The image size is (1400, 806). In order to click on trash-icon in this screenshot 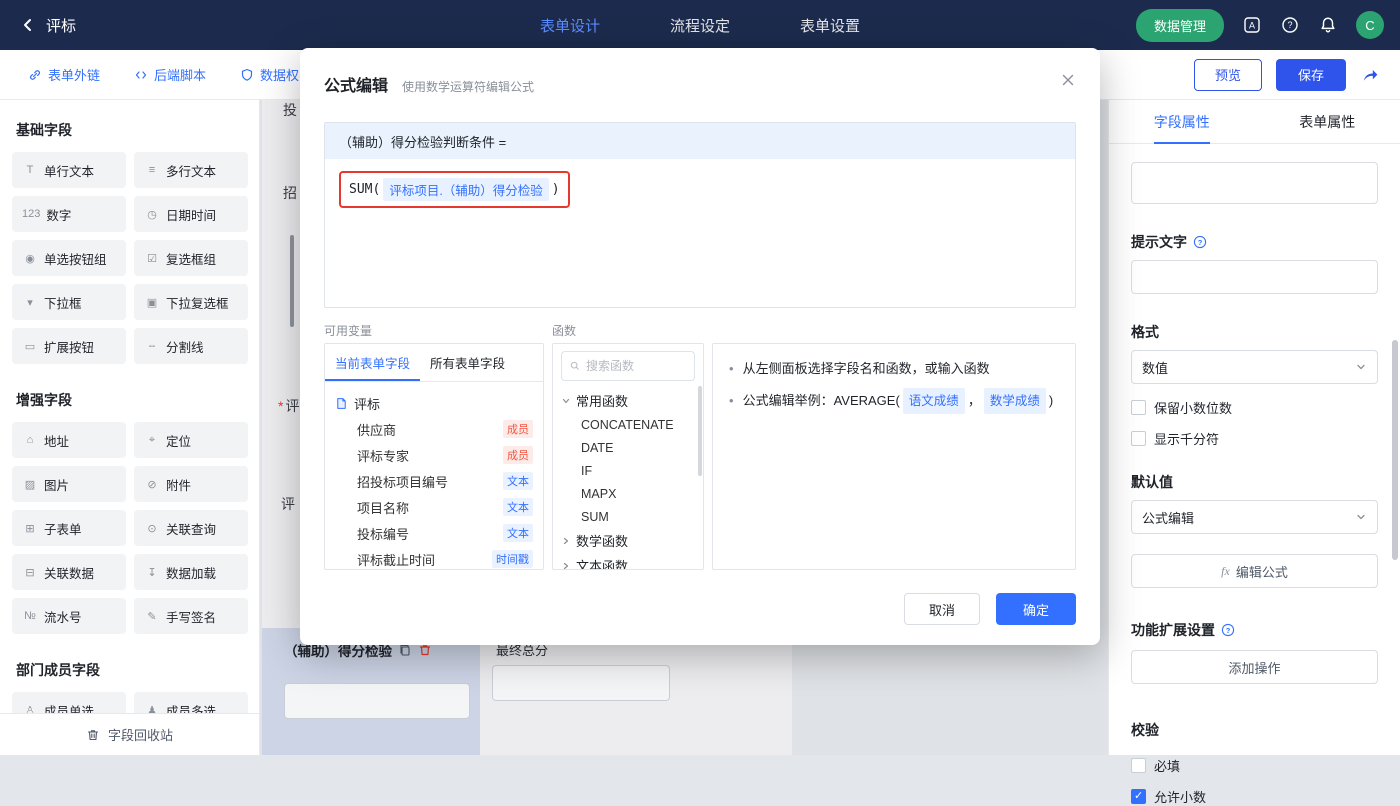, I will do `click(93, 735)`.